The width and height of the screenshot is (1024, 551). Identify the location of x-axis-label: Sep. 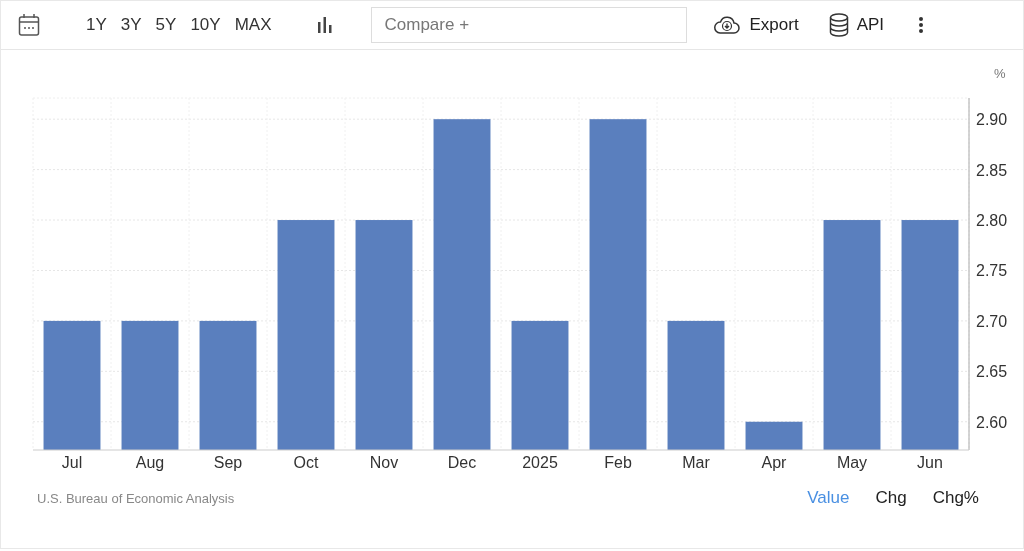
(228, 462).